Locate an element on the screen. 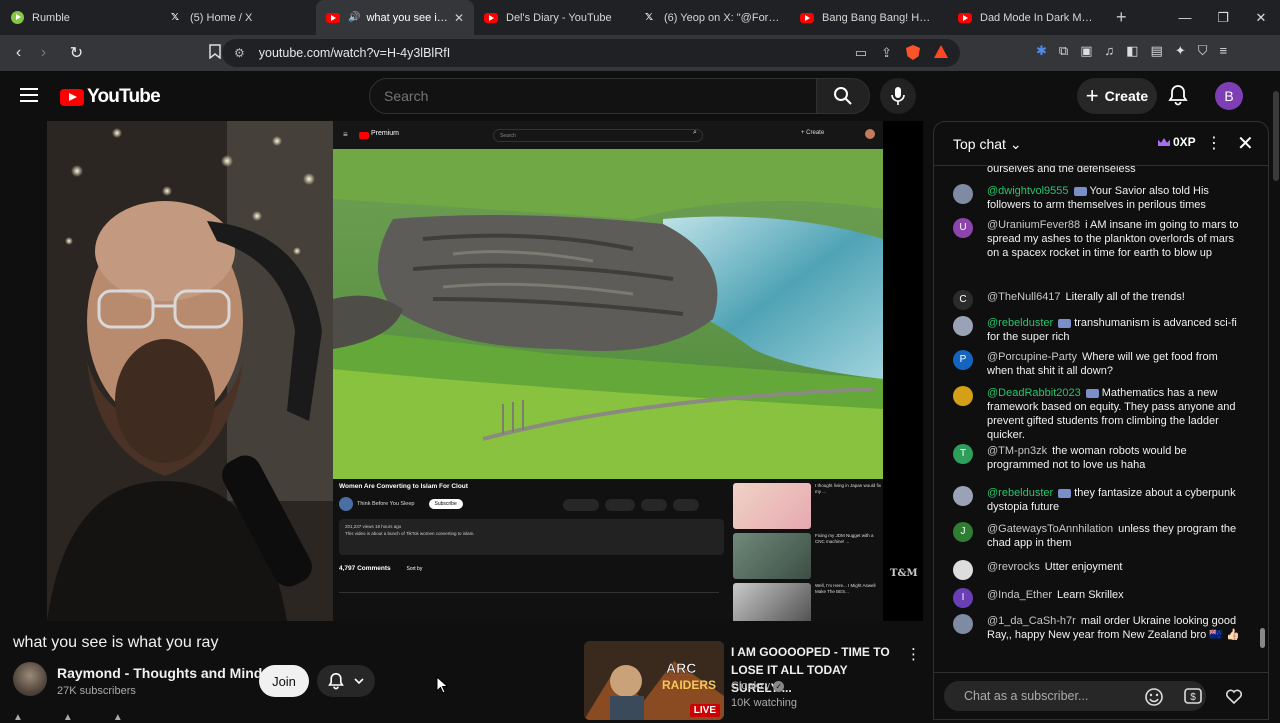  vpn-icon: ⛉ is located at coordinates (1203, 51).